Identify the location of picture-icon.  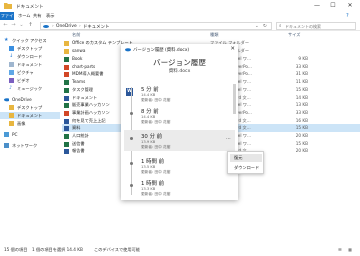
(11, 72).